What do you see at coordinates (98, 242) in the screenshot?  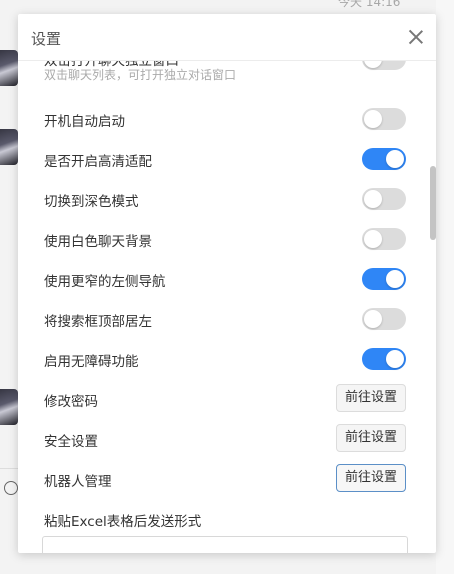 I see `setting-label: 使用白色聊天背景` at bounding box center [98, 242].